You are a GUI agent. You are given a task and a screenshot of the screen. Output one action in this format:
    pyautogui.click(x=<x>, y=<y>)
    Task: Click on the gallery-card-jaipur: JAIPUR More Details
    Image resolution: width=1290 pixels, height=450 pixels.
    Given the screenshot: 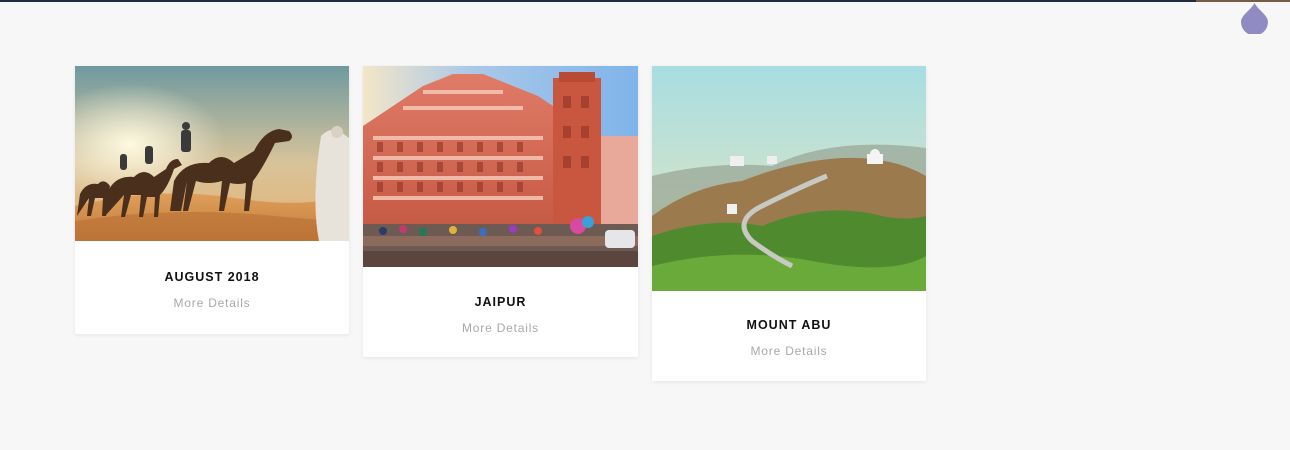 What is the action you would take?
    pyautogui.click(x=500, y=211)
    